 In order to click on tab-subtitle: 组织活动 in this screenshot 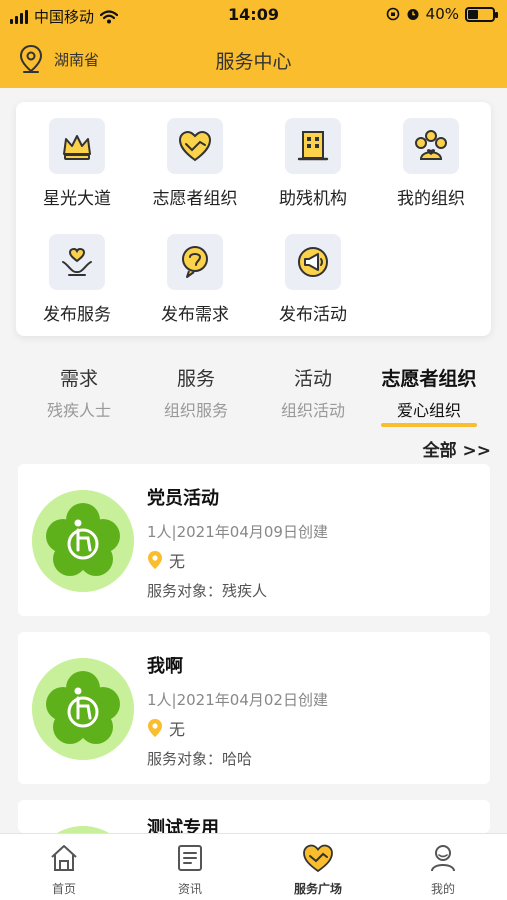, I will do `click(312, 410)`.